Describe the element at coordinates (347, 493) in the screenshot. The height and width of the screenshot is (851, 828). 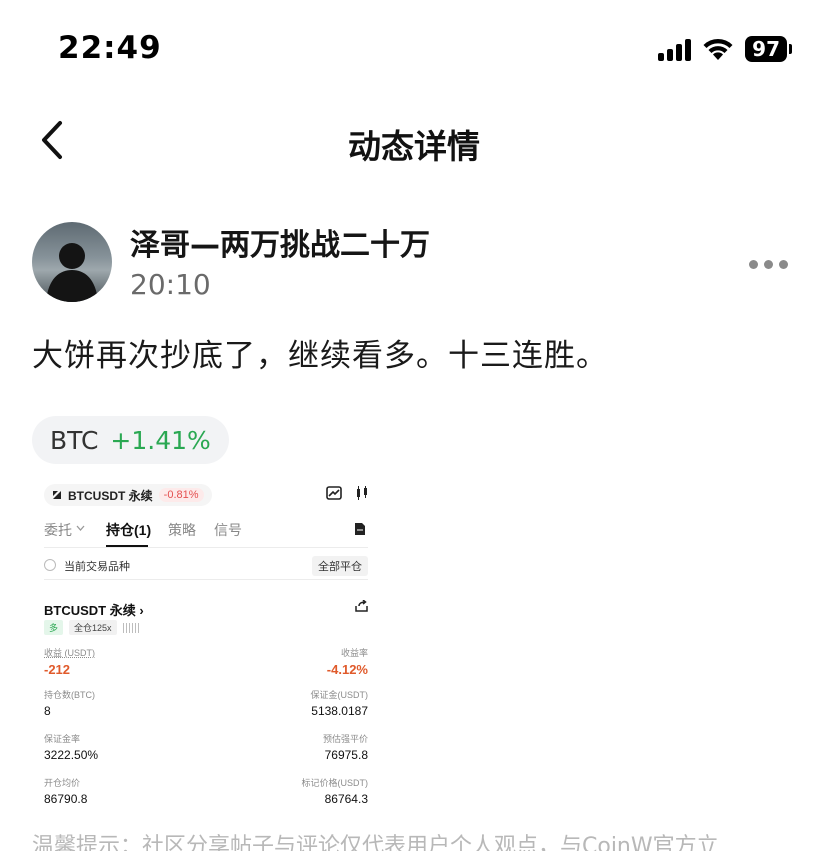
I see `image-top-icons` at that location.